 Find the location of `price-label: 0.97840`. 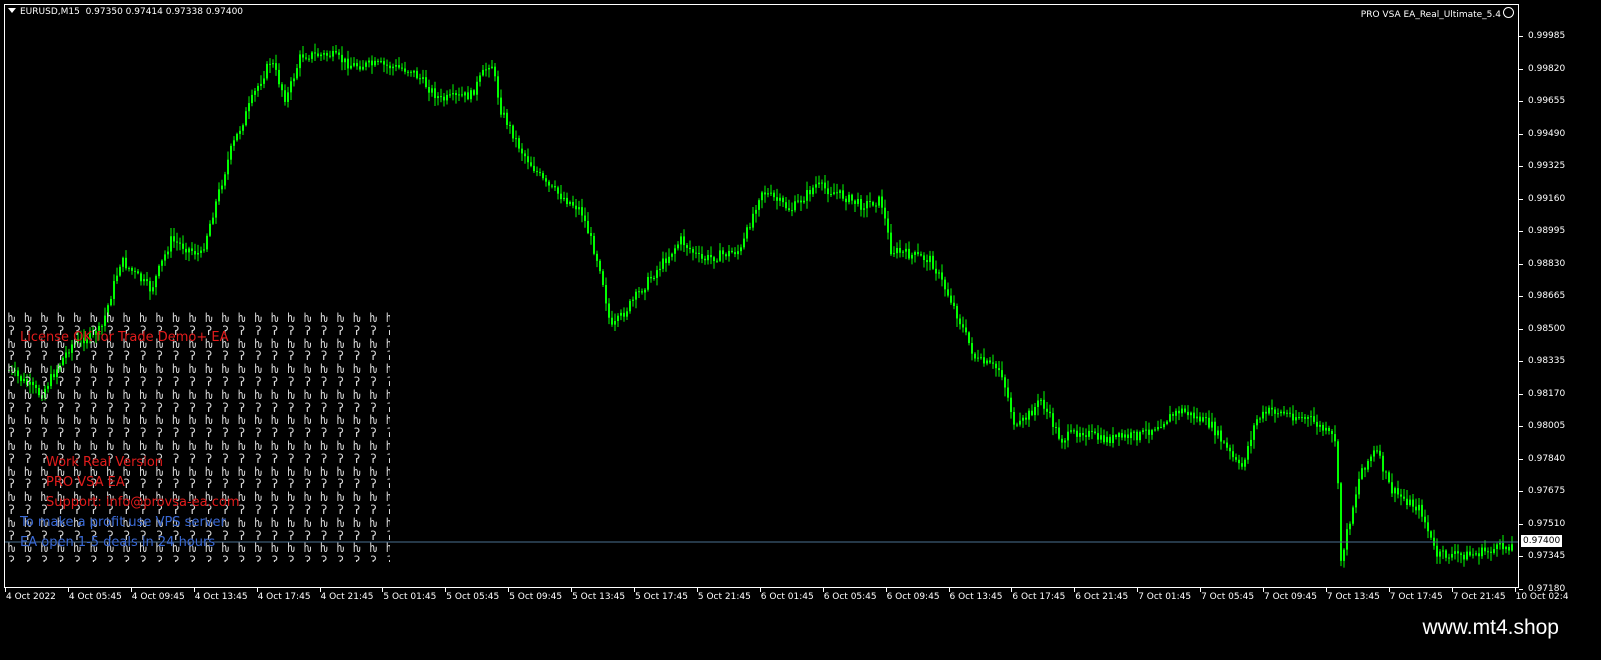

price-label: 0.97840 is located at coordinates (1547, 458).